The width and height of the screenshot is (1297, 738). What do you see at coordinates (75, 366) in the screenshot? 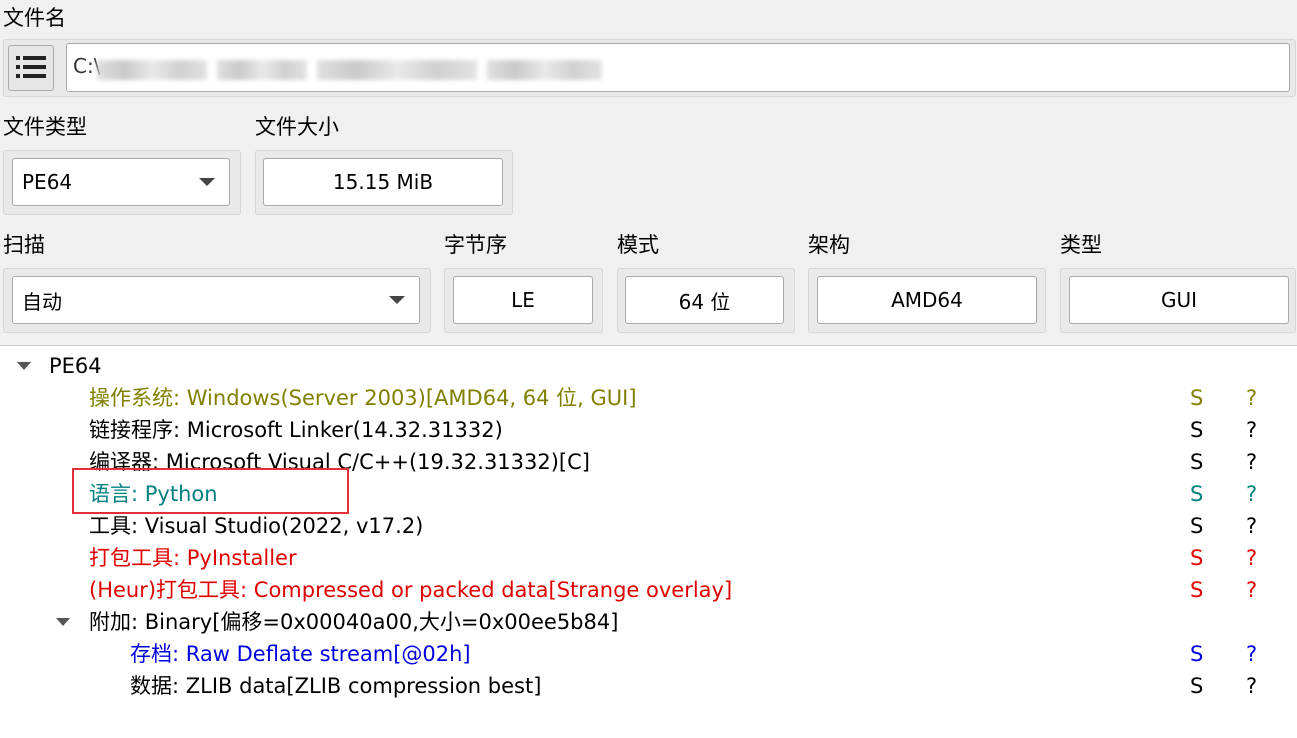
I see `tree-root-label: PE64` at bounding box center [75, 366].